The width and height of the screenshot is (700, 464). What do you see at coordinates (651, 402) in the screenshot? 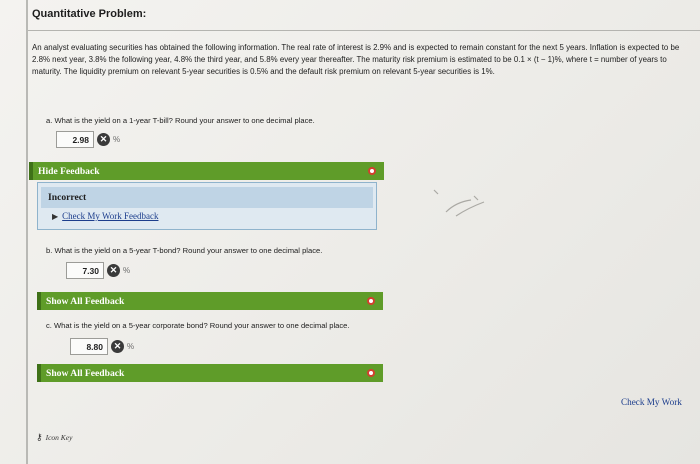
I see `check-my-work-link: Check My Work` at bounding box center [651, 402].